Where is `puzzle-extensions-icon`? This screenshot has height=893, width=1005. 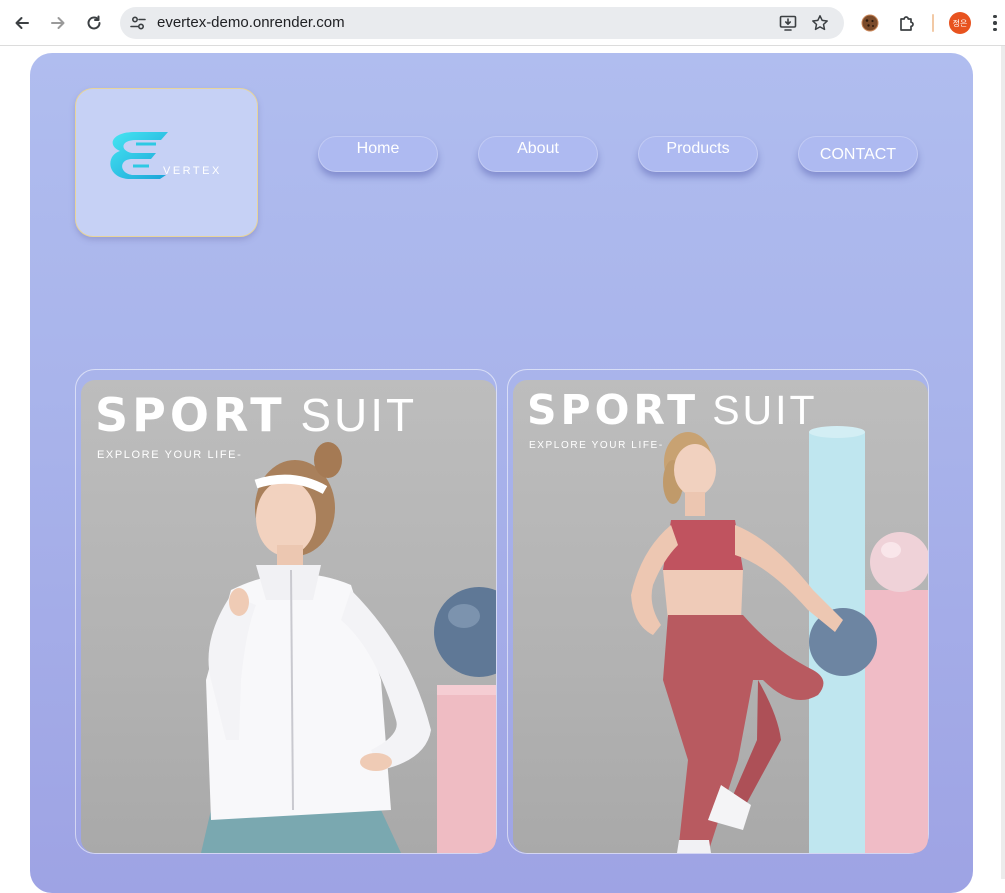 puzzle-extensions-icon is located at coordinates (907, 23).